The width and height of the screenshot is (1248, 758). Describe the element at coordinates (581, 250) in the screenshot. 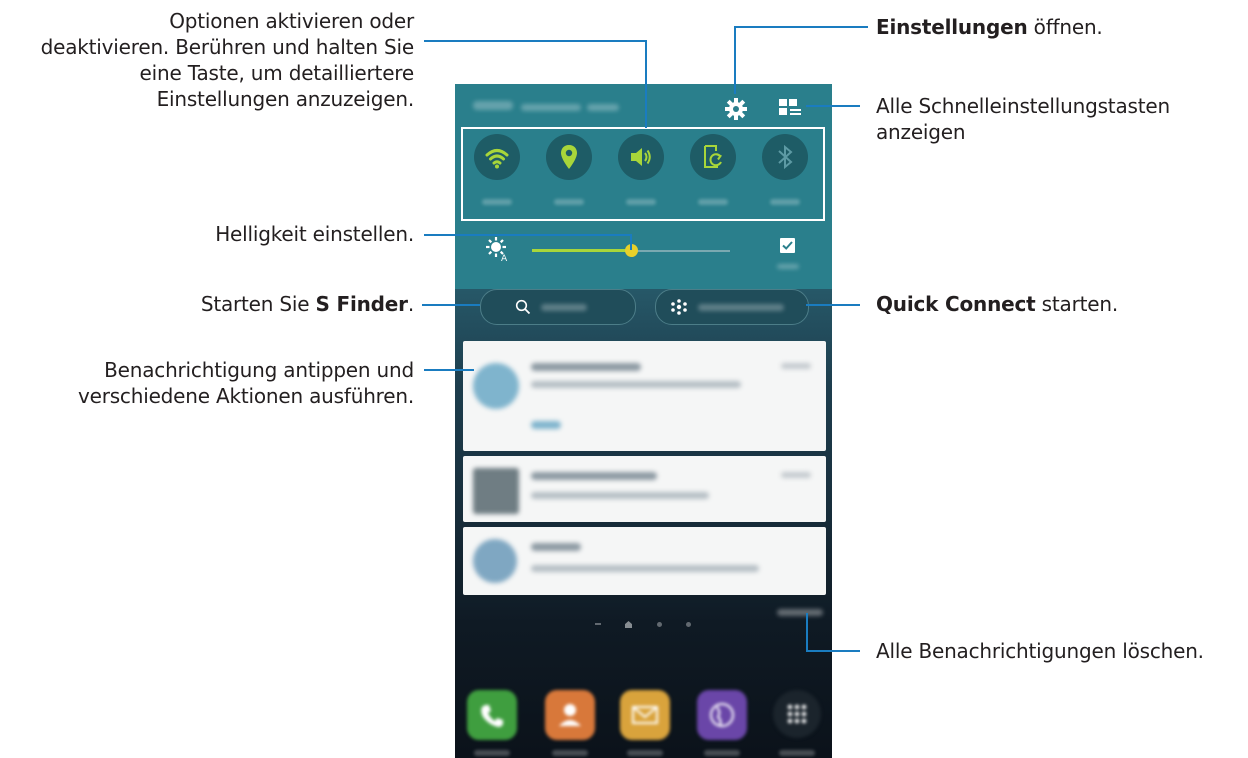

I see `brightness-track-filled` at that location.